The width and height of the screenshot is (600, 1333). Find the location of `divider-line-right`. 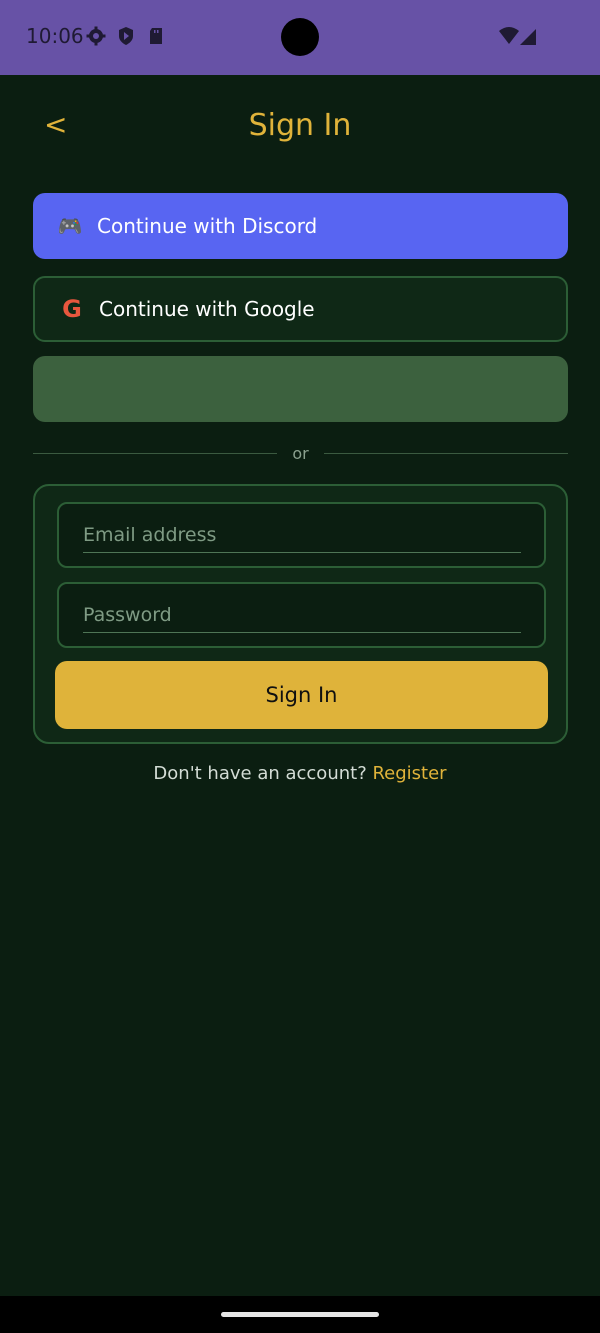

divider-line-right is located at coordinates (446, 453).